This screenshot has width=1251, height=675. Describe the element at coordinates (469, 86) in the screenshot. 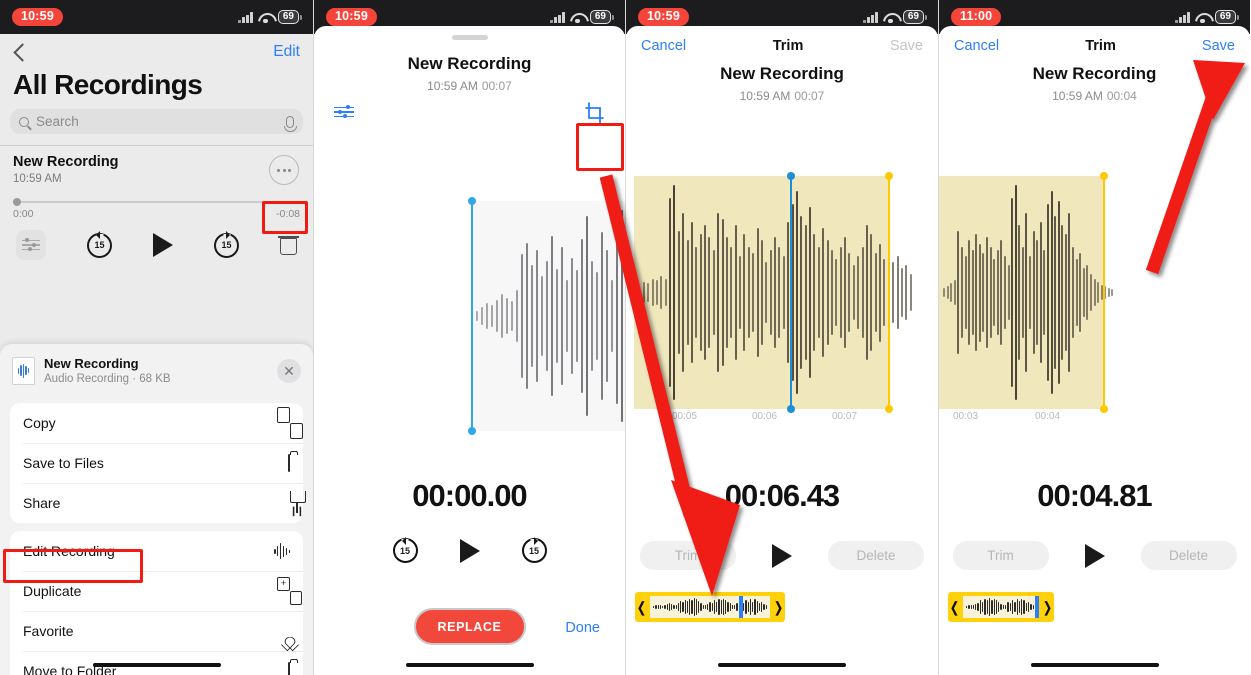

I see `recording-meta: 10:59 AM 00:07` at that location.